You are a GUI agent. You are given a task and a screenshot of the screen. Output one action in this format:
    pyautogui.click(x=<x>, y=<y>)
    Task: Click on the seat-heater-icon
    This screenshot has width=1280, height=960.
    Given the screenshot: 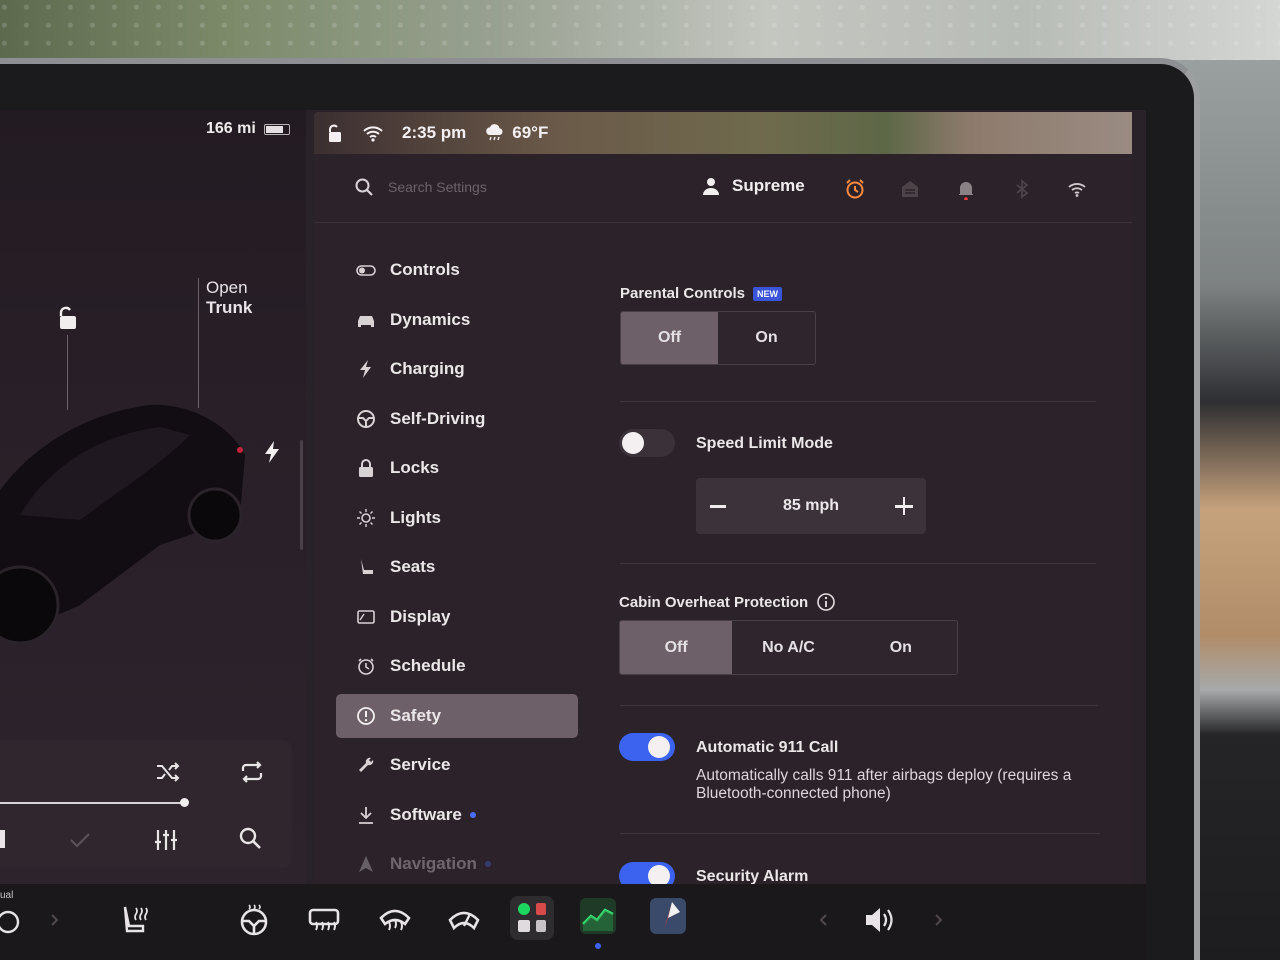 What is the action you would take?
    pyautogui.click(x=134, y=920)
    